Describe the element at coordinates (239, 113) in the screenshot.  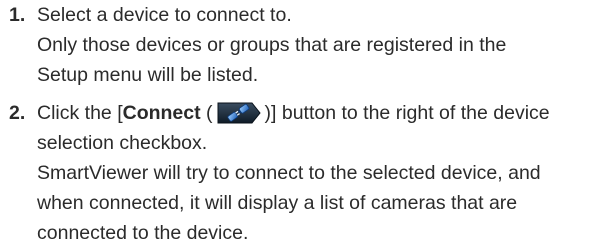
I see `connect-plug-icon` at that location.